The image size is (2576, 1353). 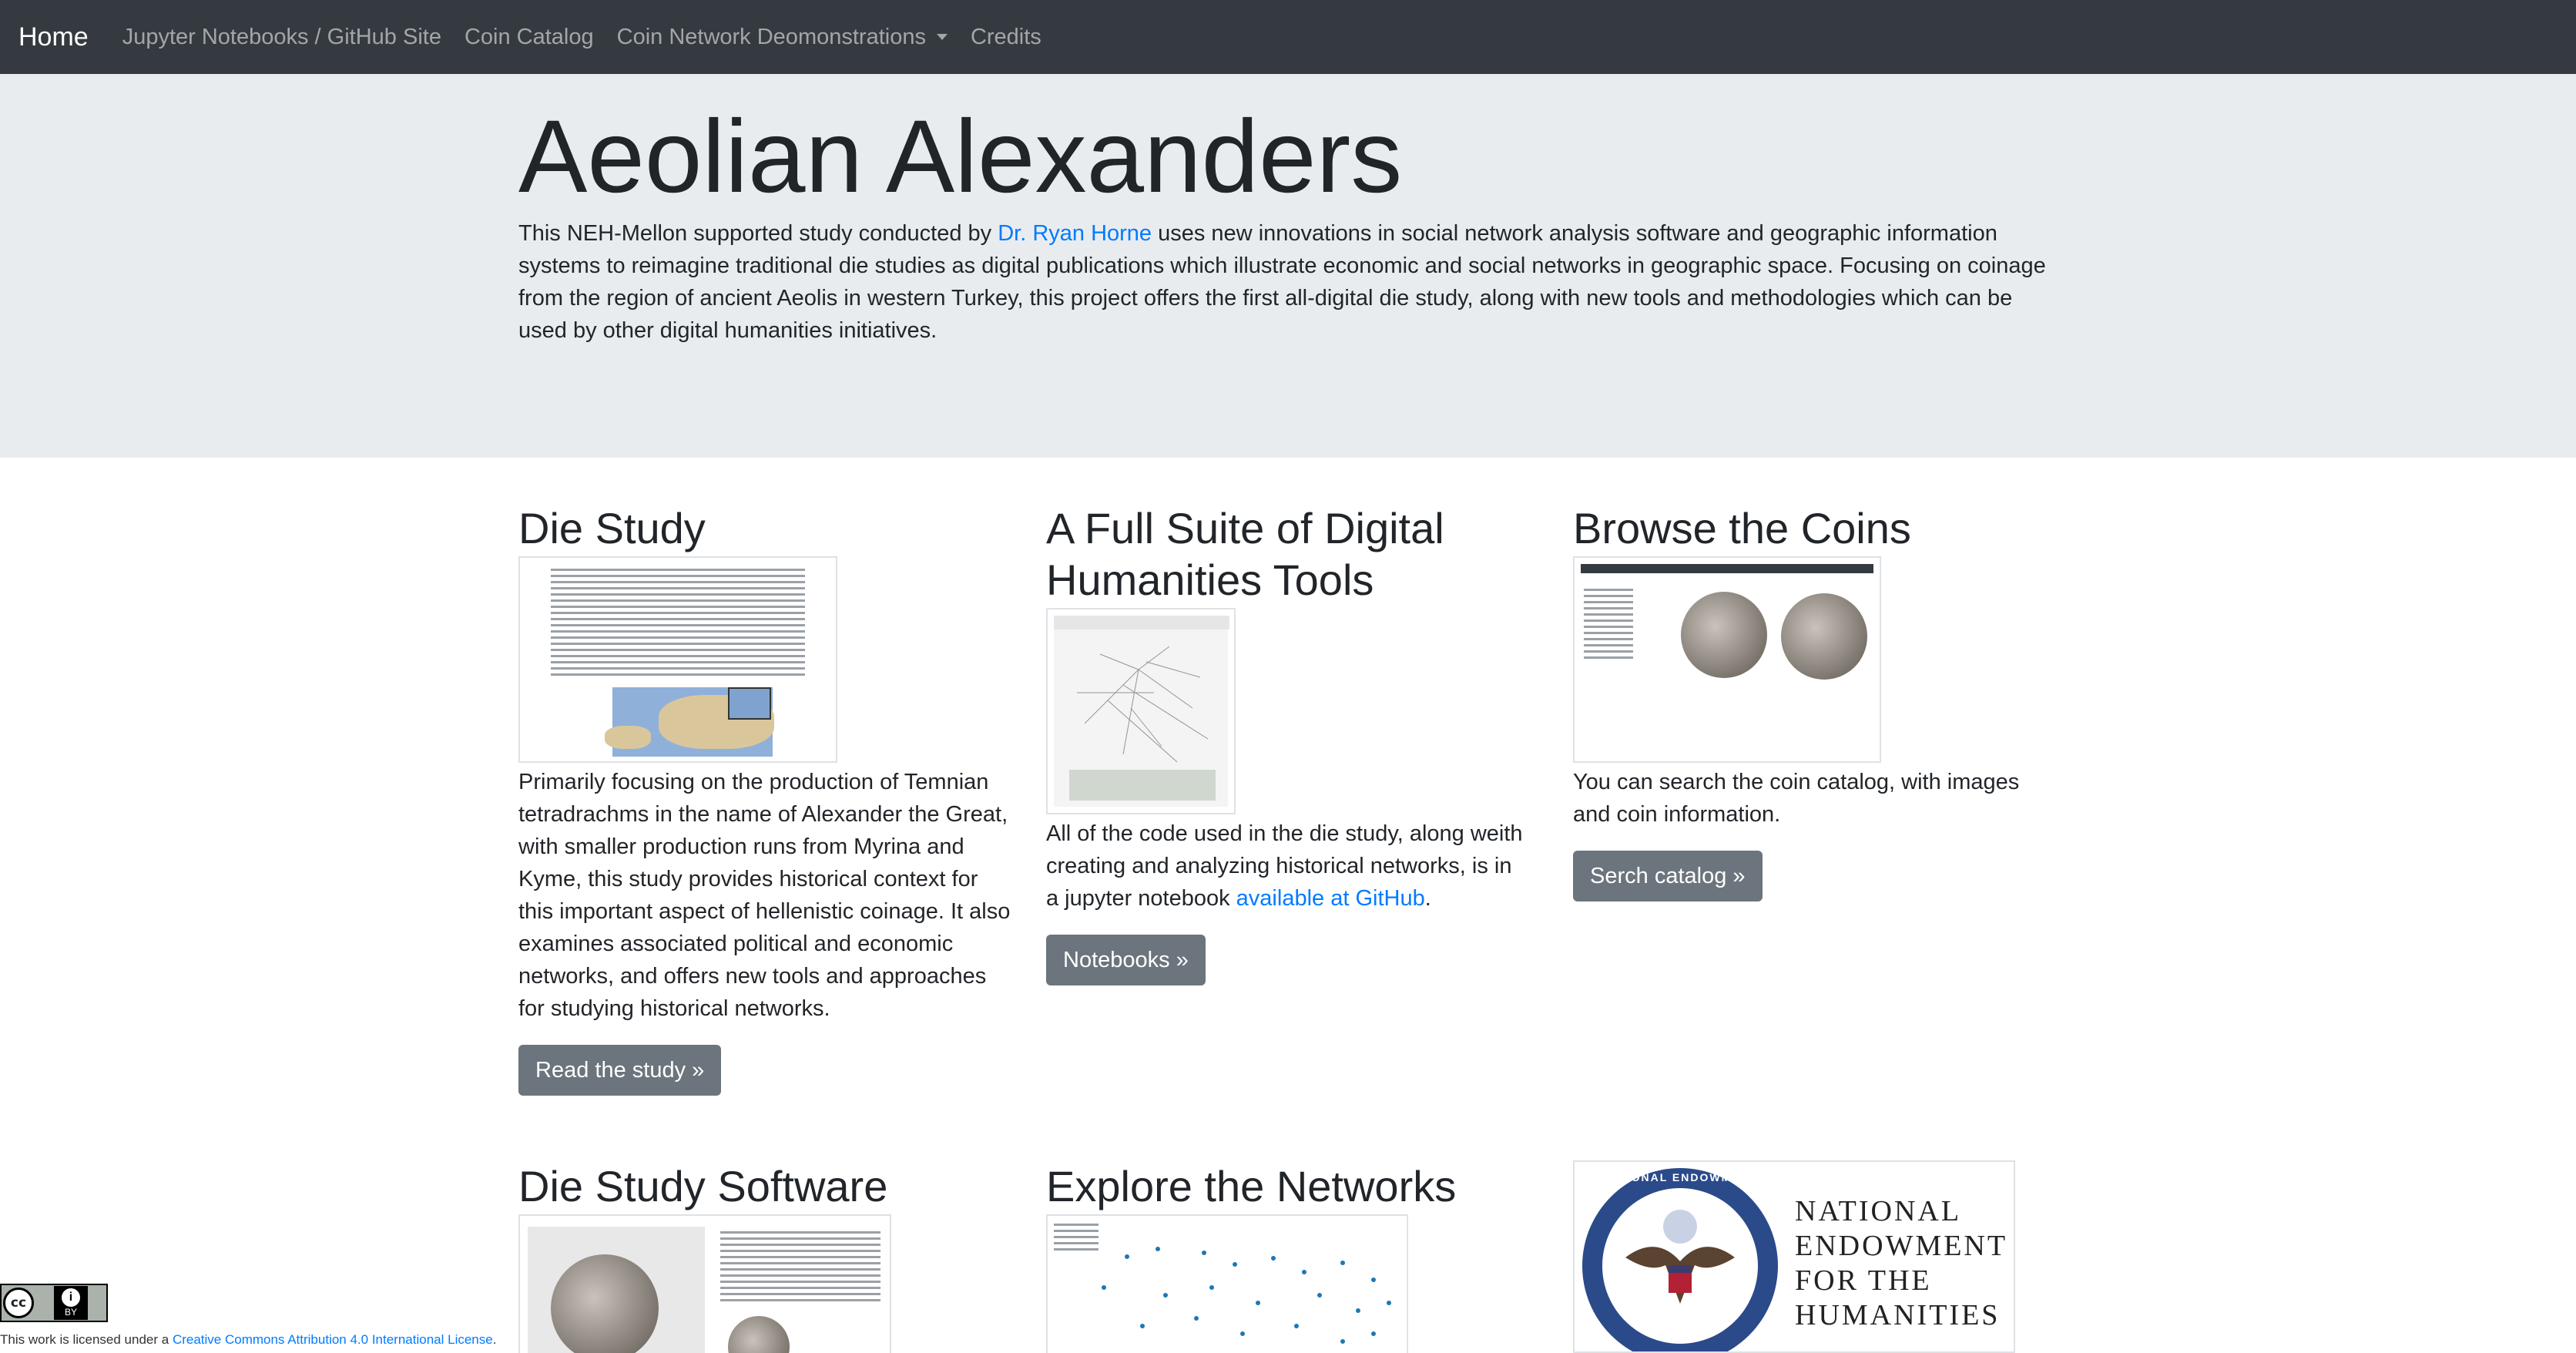 I want to click on nav-network-dropdown: Coin Network Deomonstrations, so click(x=782, y=37).